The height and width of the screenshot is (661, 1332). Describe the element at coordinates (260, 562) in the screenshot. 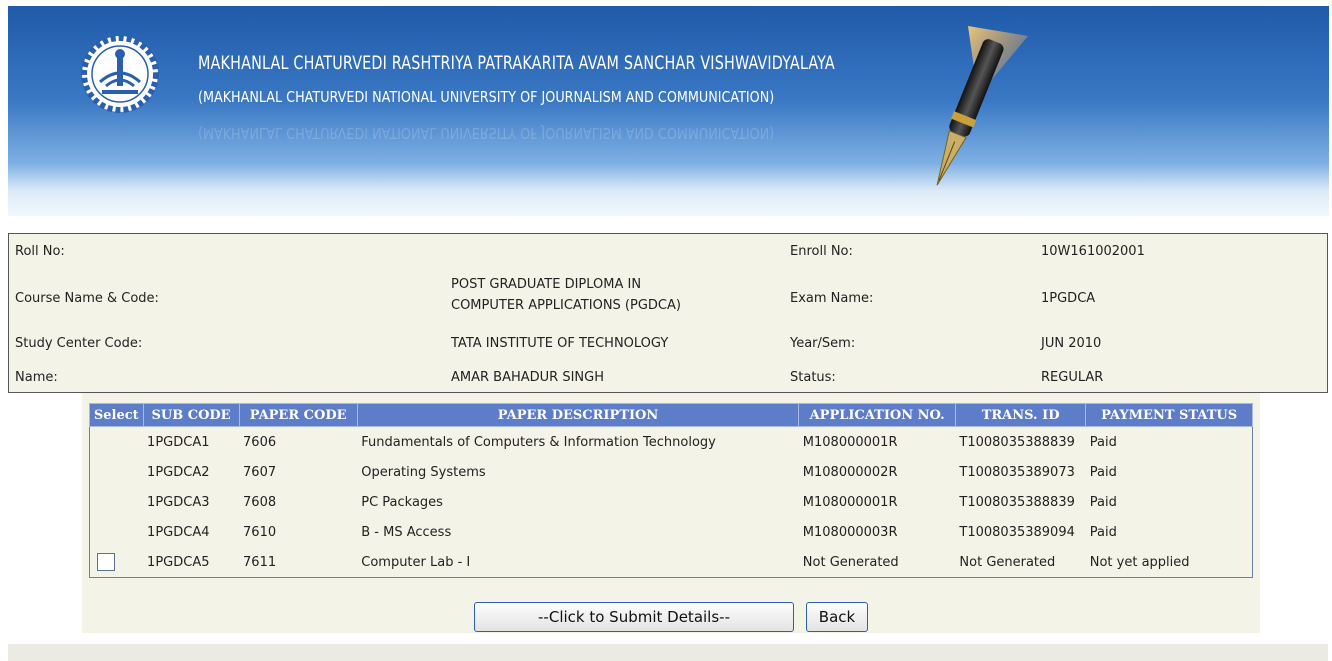

I see `paper-code-cell: 7611` at that location.